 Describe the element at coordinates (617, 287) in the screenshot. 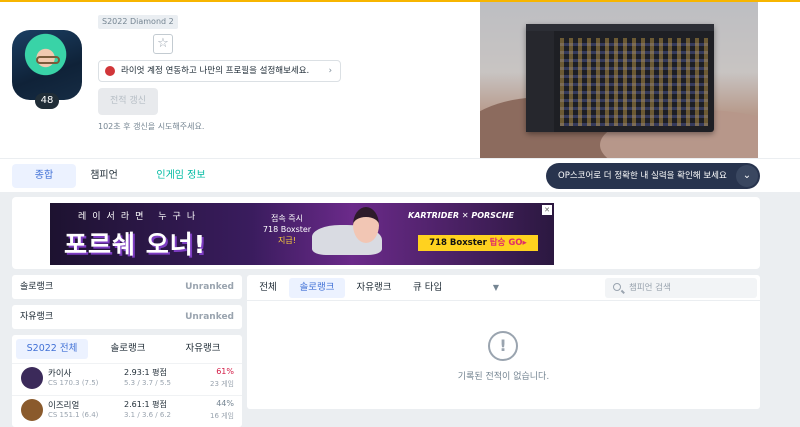

I see `search-icon` at that location.